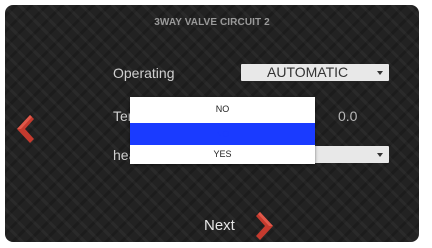 The width and height of the screenshot is (432, 248). I want to click on next-label: Next, so click(219, 225).